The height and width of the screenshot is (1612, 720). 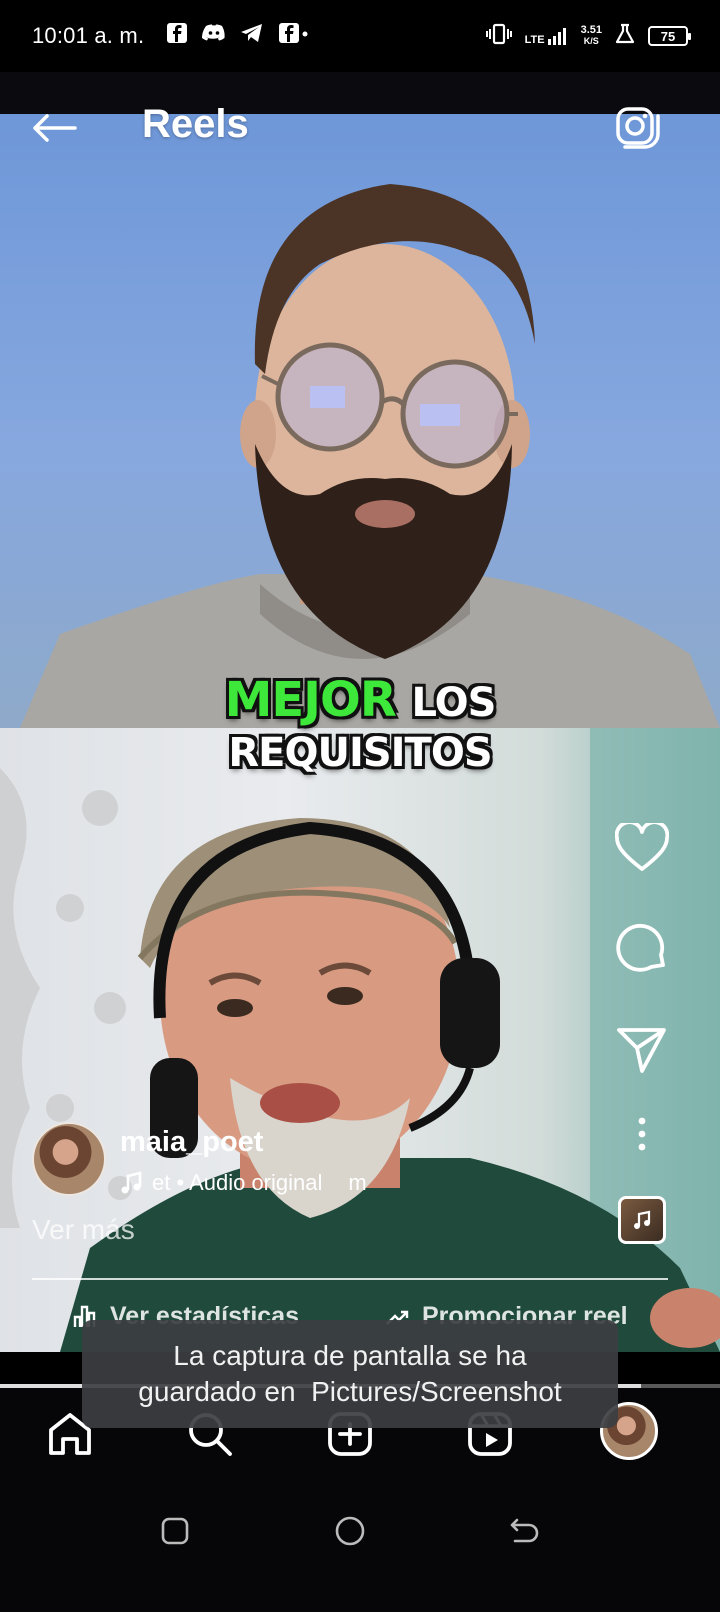 I want to click on heart-icon, so click(x=642, y=847).